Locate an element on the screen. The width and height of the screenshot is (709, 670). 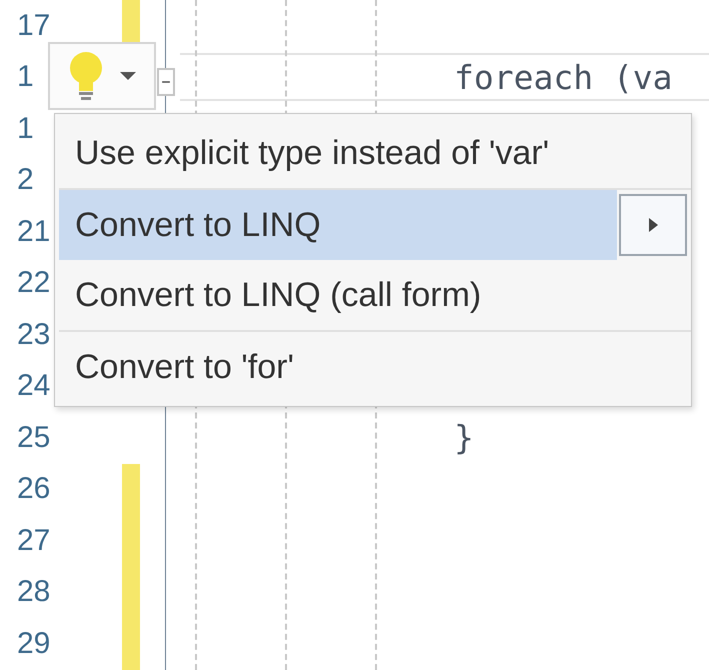
quick-actions-button is located at coordinates (102, 76).